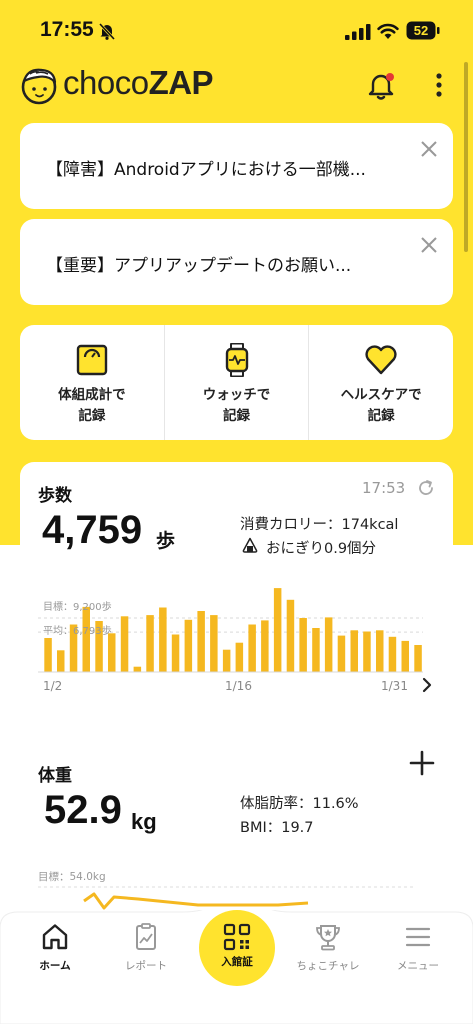 The image size is (473, 1024). Describe the element at coordinates (52, 686) in the screenshot. I see `x-tick-start: 1/2` at that location.